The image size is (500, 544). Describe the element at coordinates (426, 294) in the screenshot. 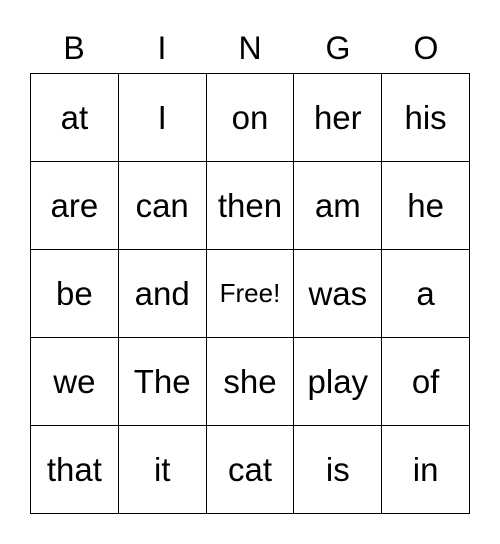

I see `bingo-cell: a` at that location.